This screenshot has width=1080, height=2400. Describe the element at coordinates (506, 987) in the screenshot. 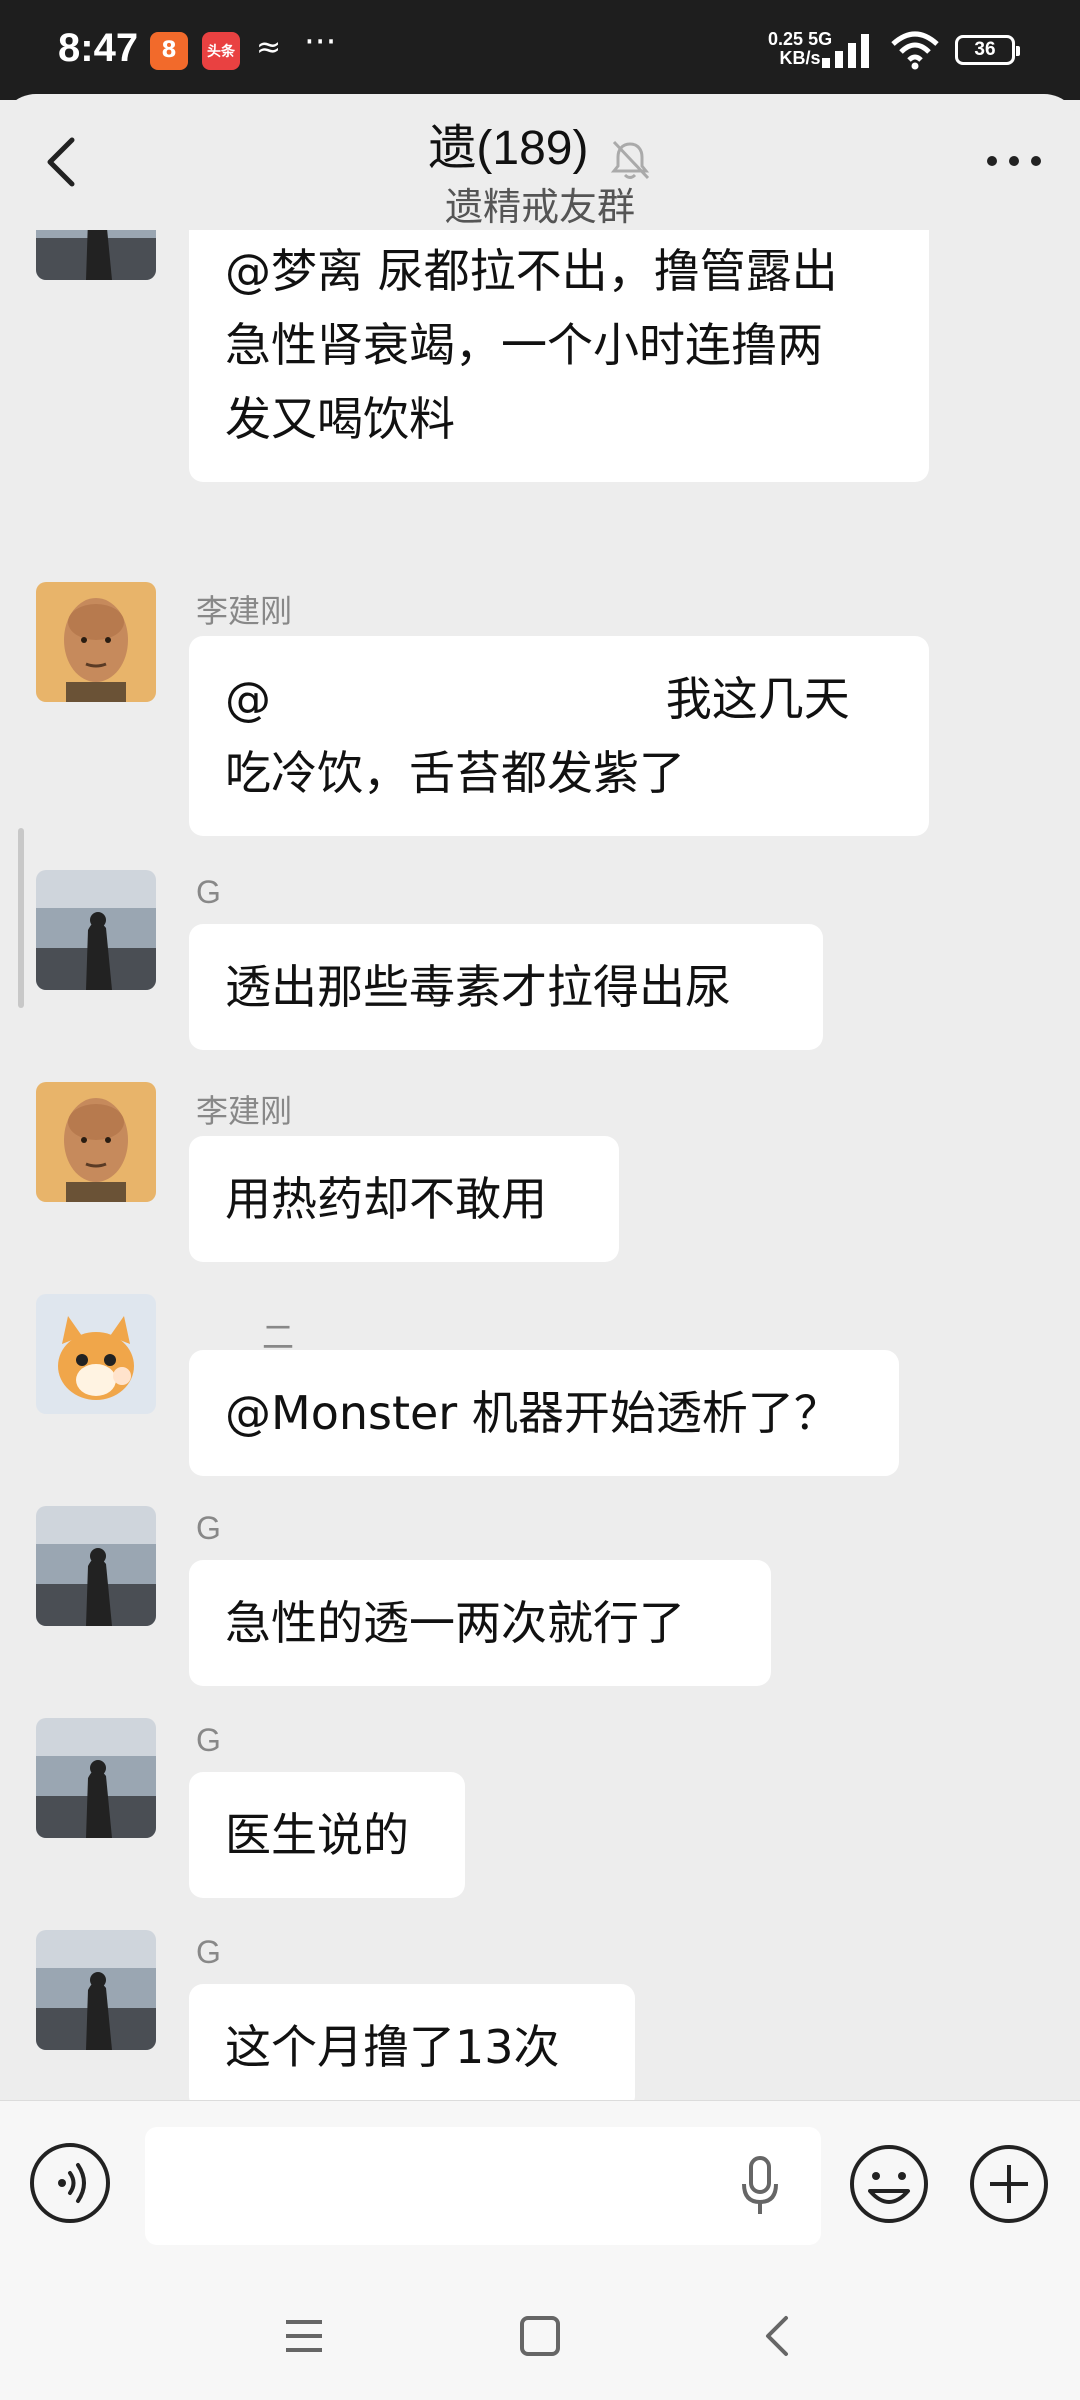

I see `message-bubble: 透出那些毒素才拉得出尿` at that location.